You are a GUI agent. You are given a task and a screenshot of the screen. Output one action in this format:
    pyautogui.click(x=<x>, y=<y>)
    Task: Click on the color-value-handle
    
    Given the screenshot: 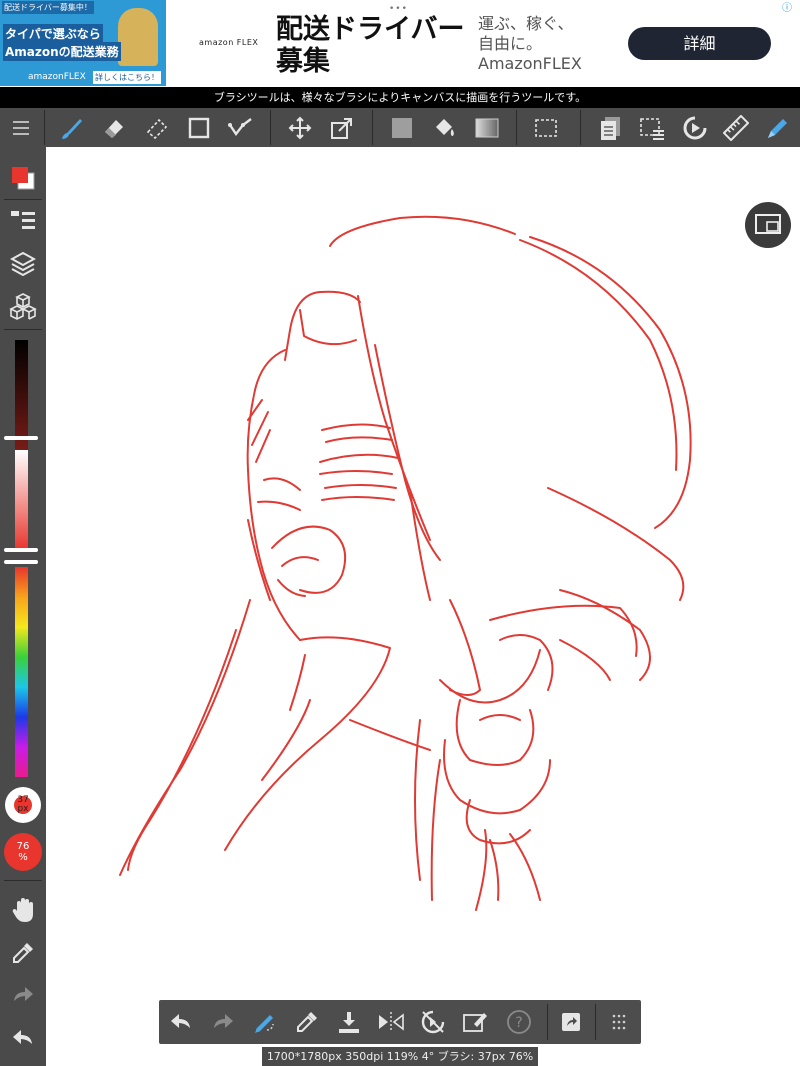 What is the action you would take?
    pyautogui.click(x=21, y=438)
    